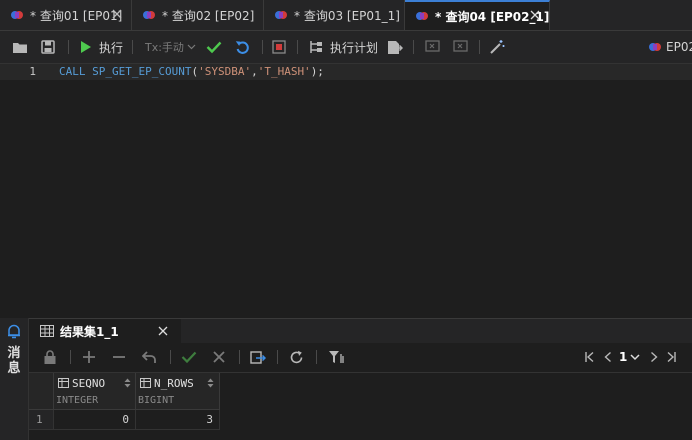 This screenshot has height=440, width=692. What do you see at coordinates (72, 71) in the screenshot?
I see `keyword-call: CALL` at bounding box center [72, 71].